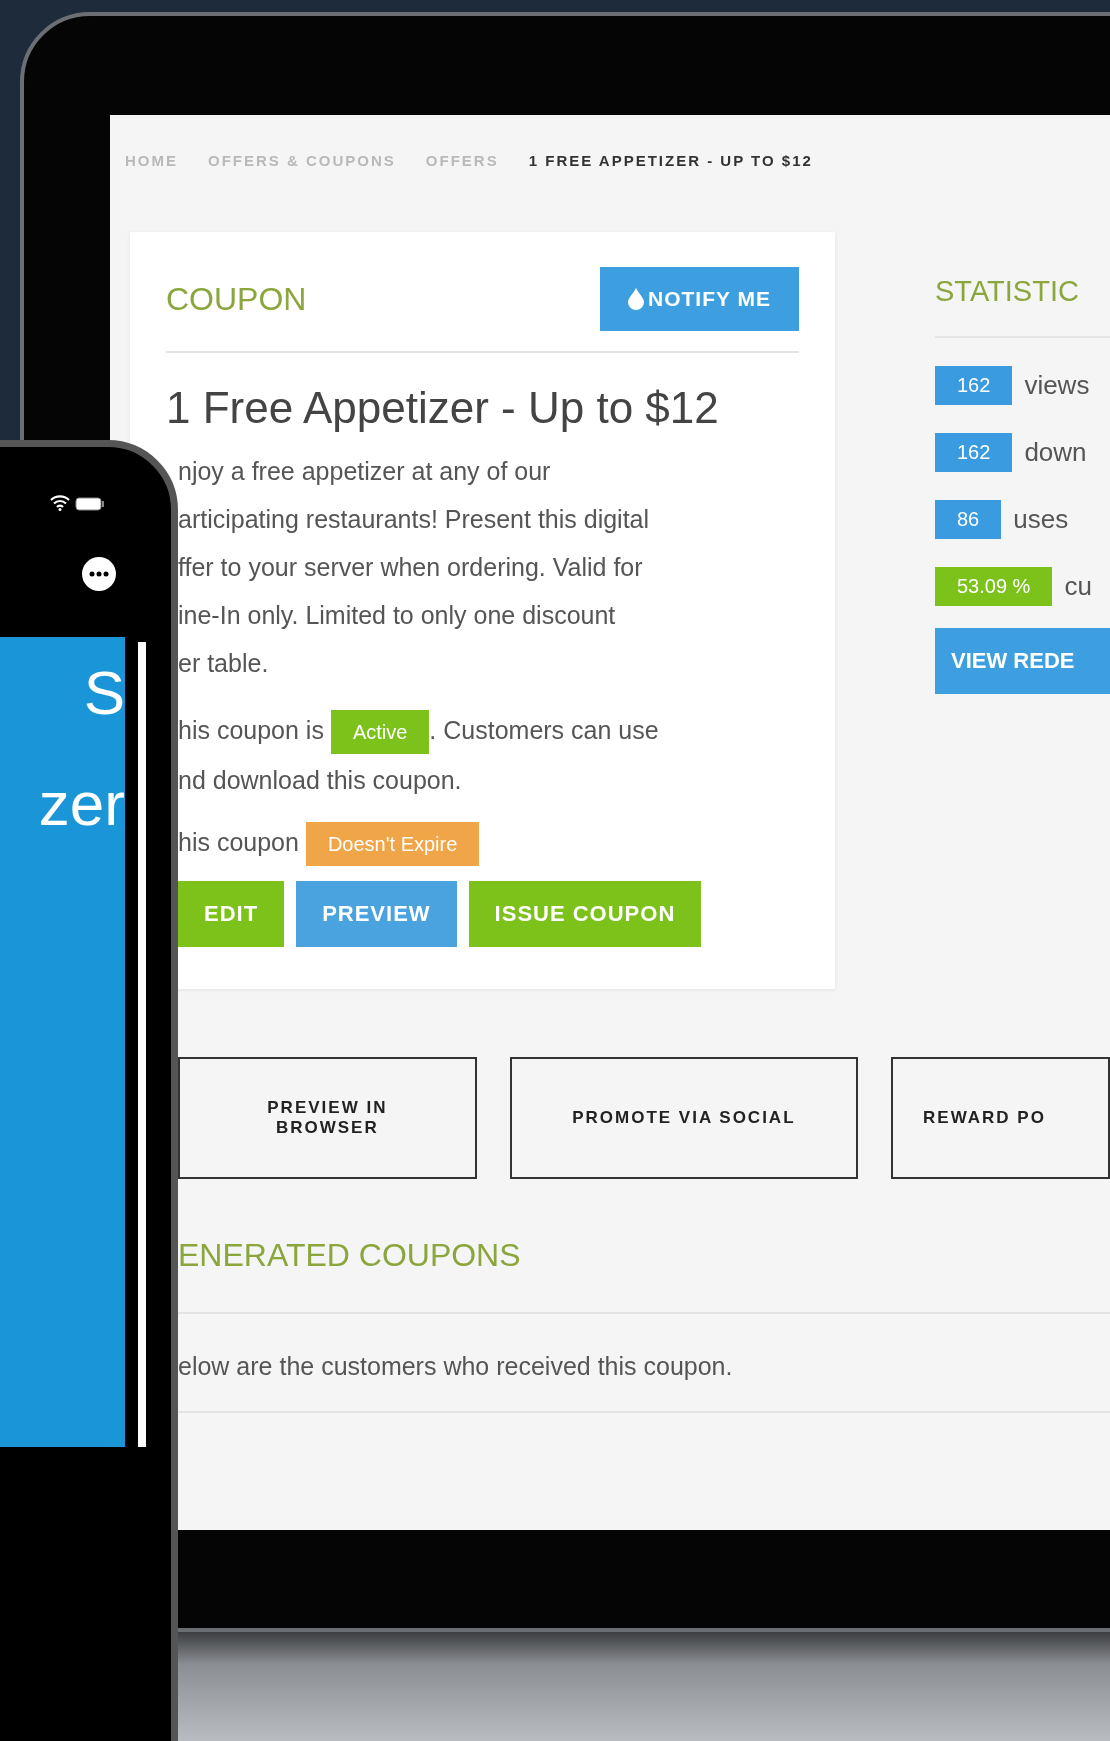 The image size is (1110, 1741). Describe the element at coordinates (1057, 385) in the screenshot. I see `stat-label: views` at that location.